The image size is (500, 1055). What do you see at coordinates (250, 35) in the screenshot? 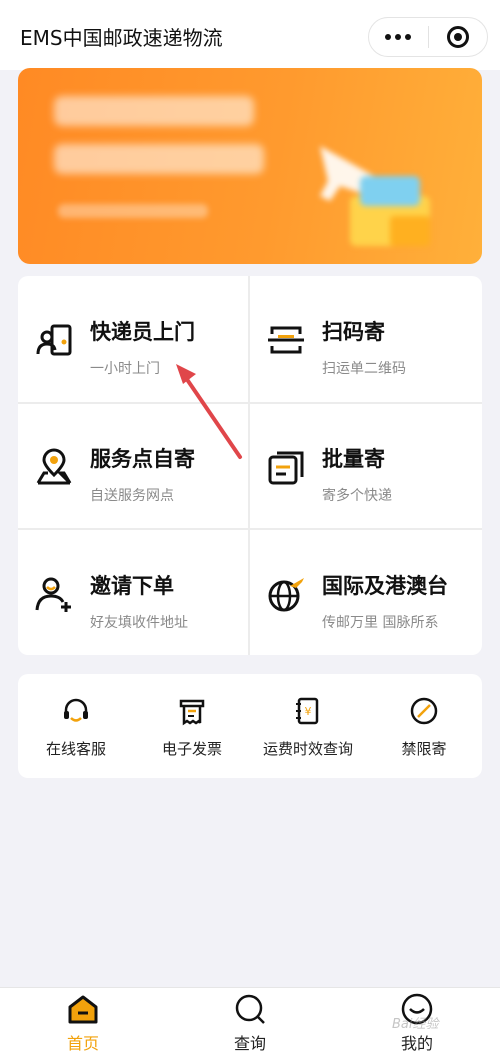
I see `top-bar: EMS中国邮政速递物流` at bounding box center [250, 35].